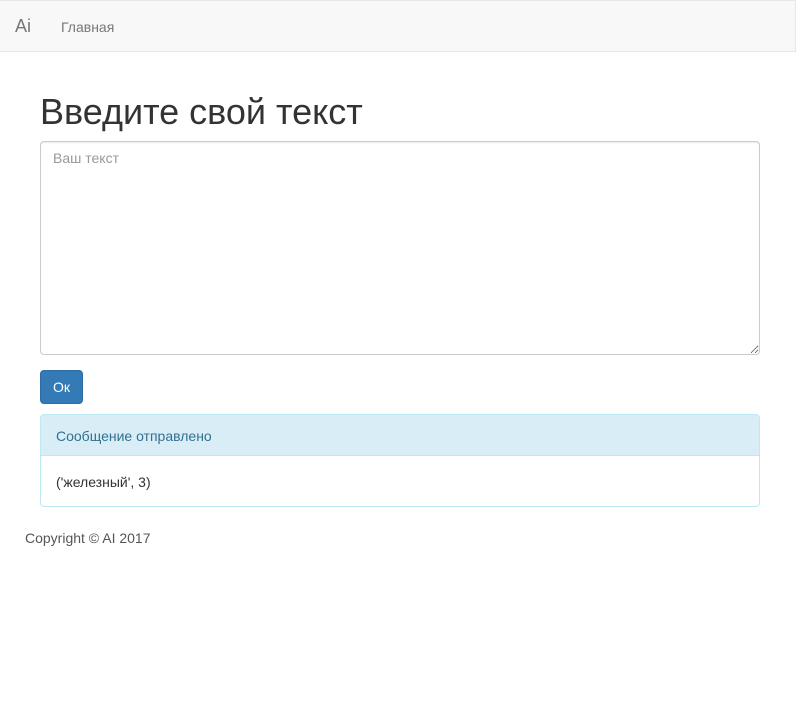 This screenshot has height=716, width=797. What do you see at coordinates (87, 27) in the screenshot?
I see `nav-link-home: Главная` at bounding box center [87, 27].